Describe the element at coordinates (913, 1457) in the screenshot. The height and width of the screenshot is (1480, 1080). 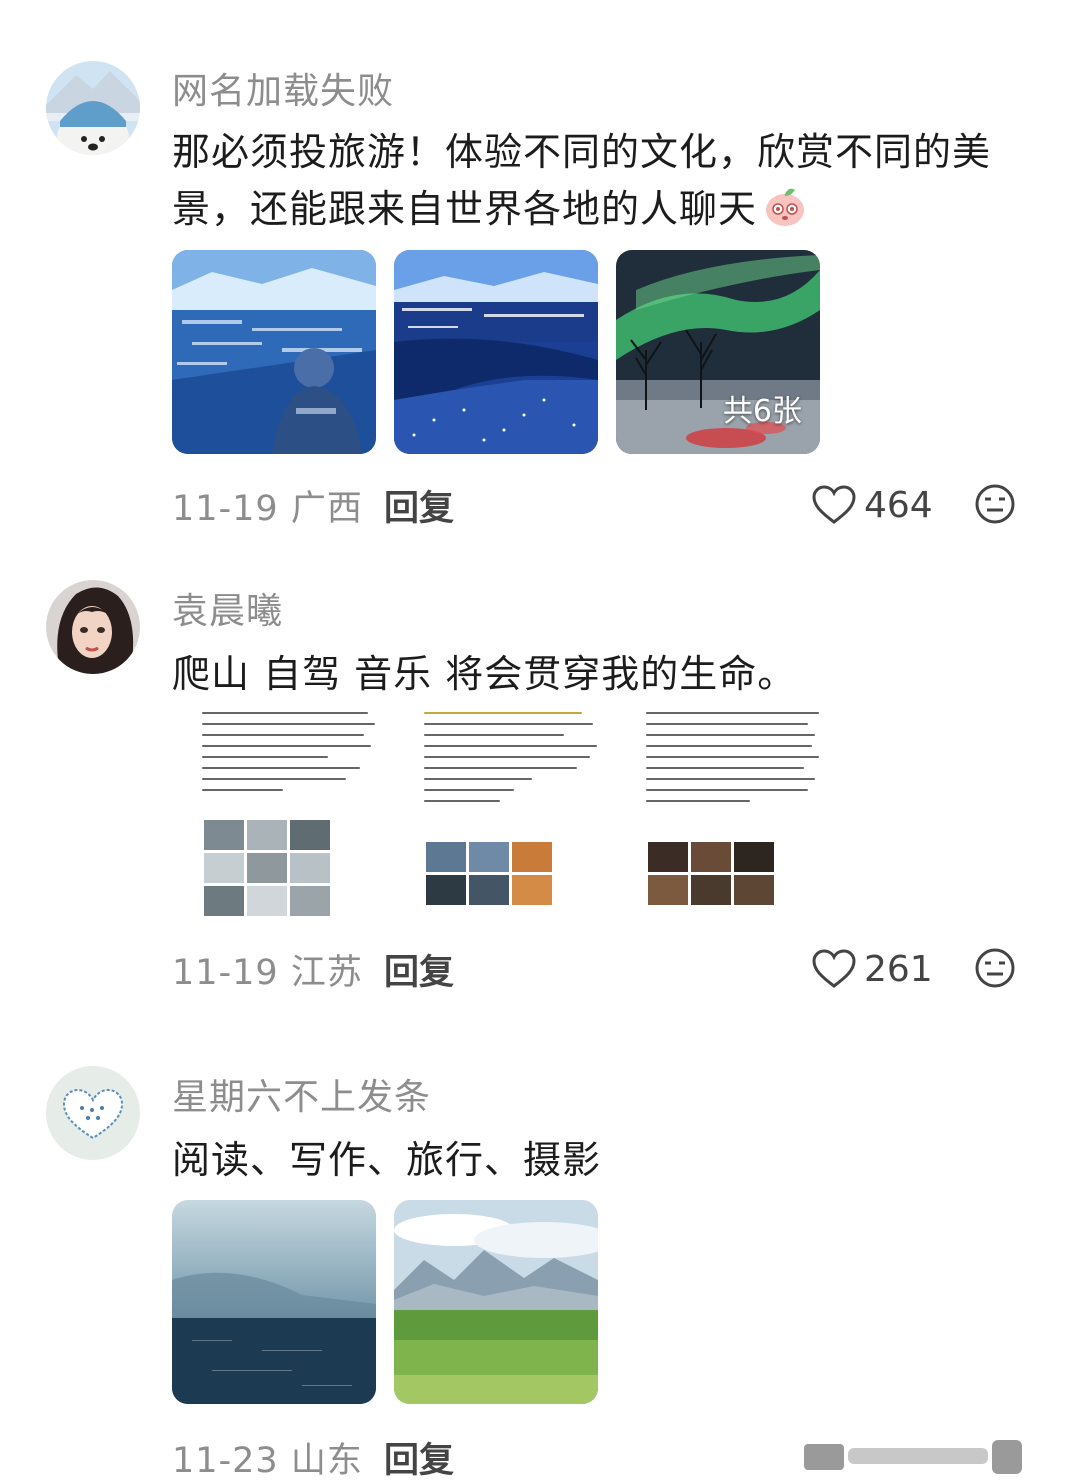
I see `scroll-indicator-icon` at that location.